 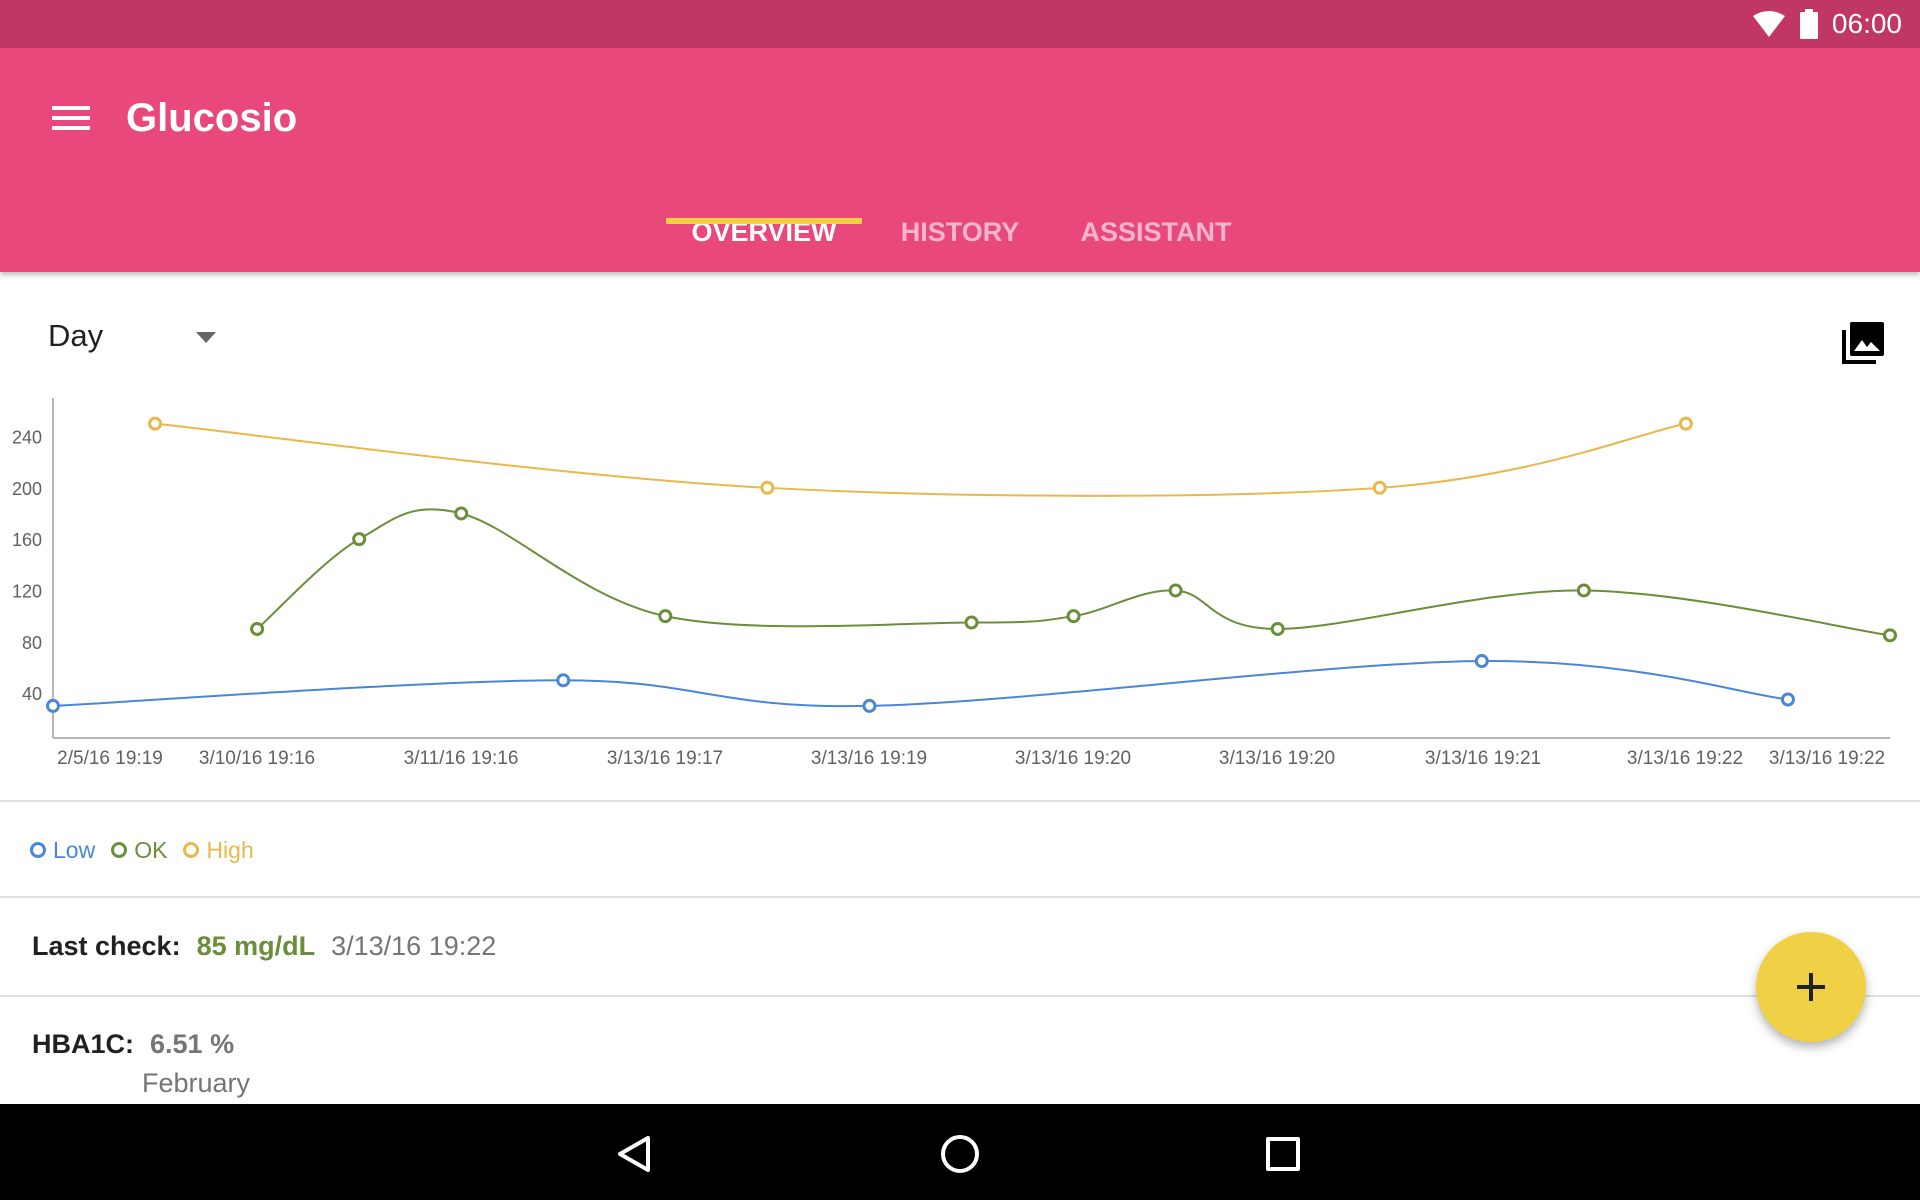 I want to click on menu-icon, so click(x=71, y=118).